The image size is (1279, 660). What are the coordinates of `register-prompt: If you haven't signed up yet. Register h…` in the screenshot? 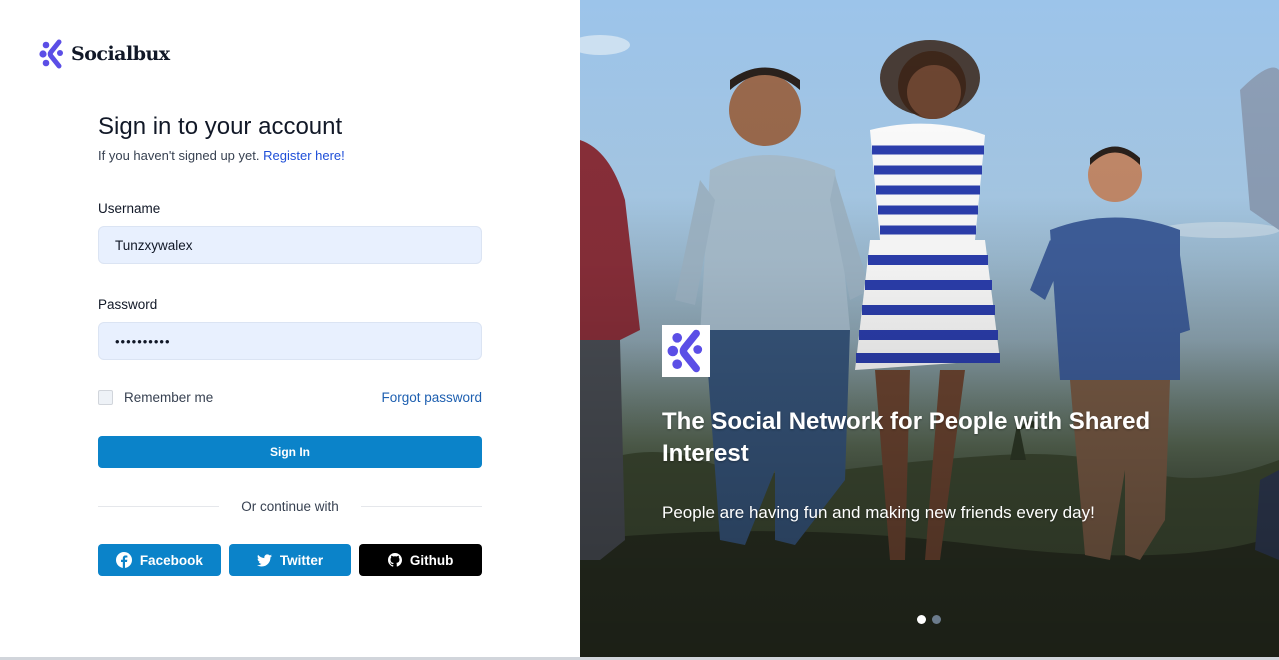 It's located at (290, 155).